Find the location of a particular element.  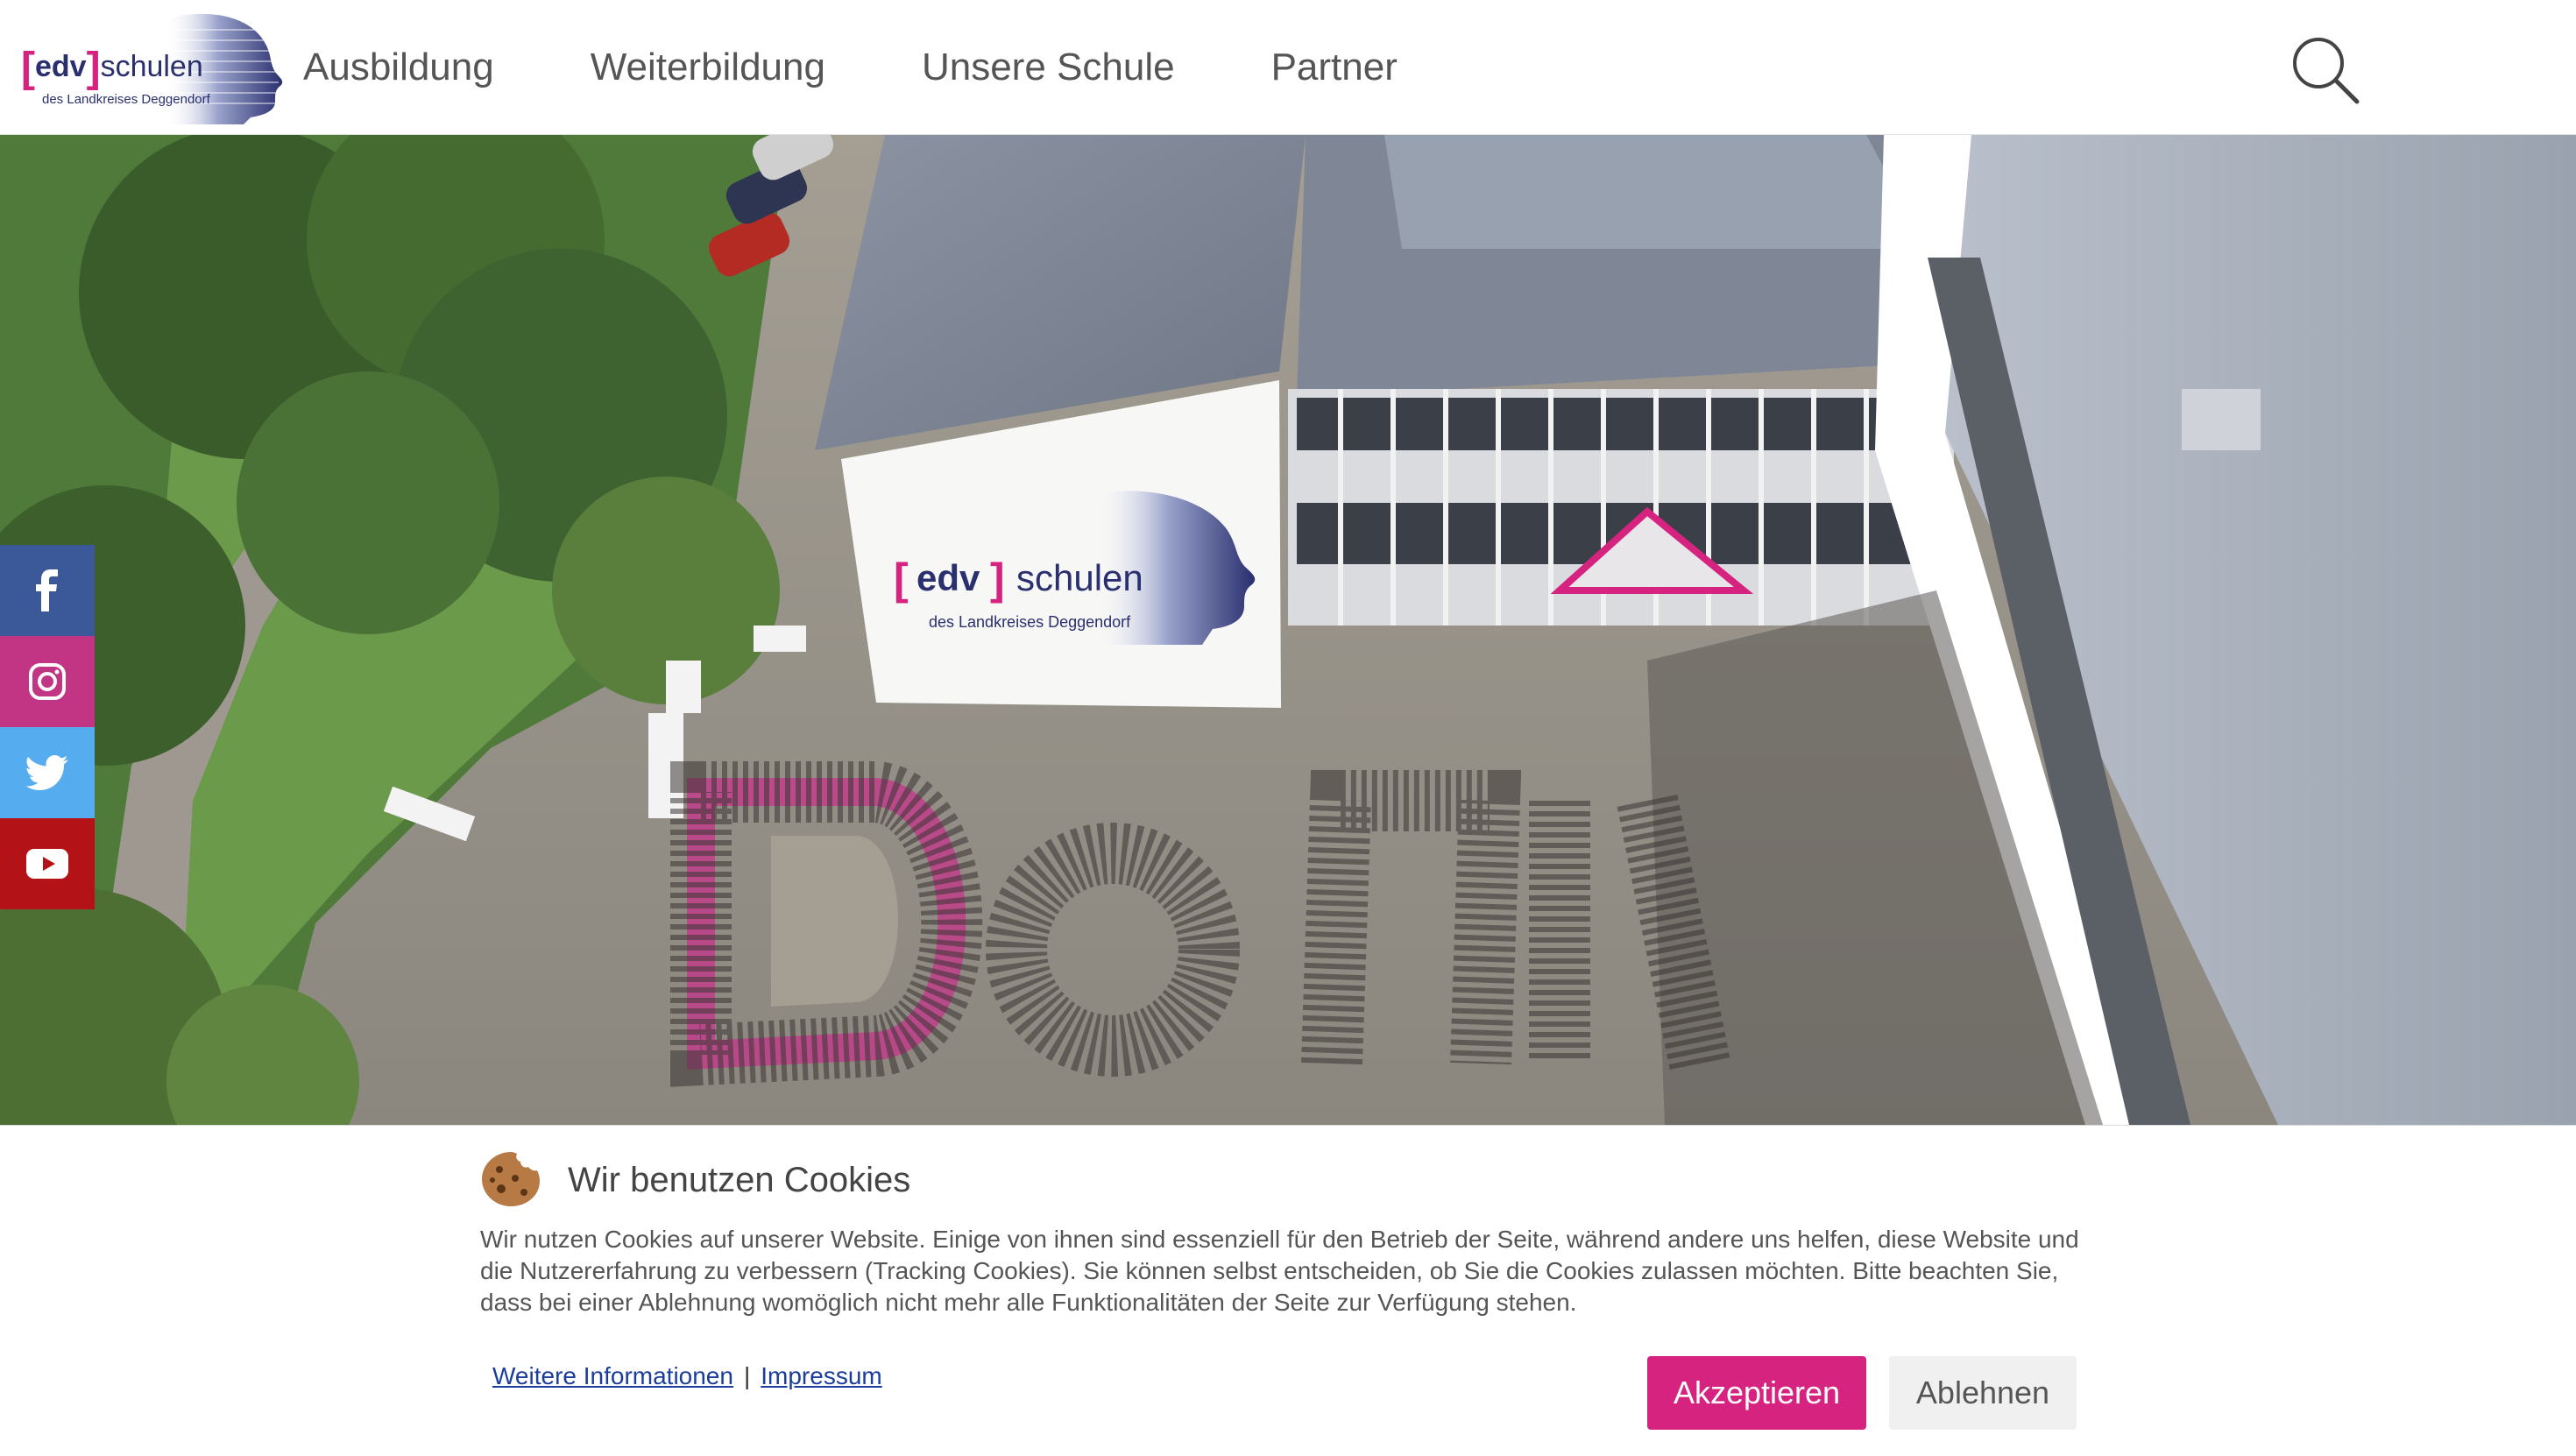

logo-schulen: schulen is located at coordinates (151, 66).